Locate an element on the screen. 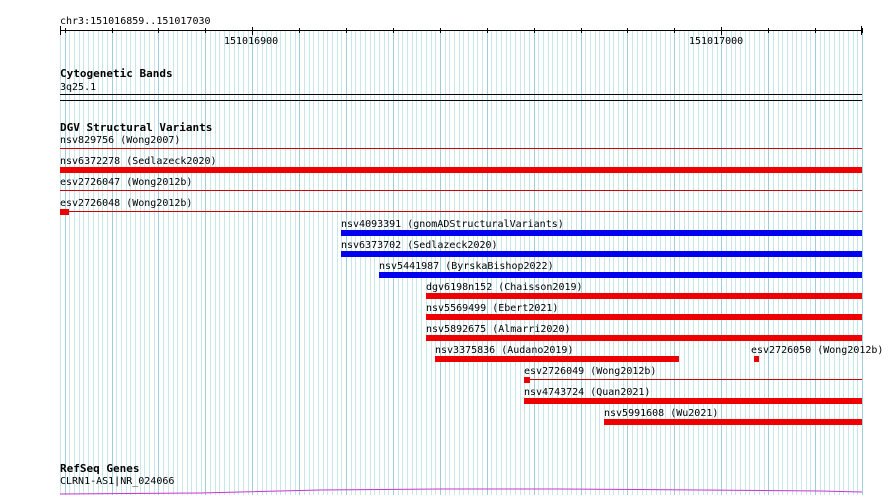  ruler-left-end is located at coordinates (60, 30).